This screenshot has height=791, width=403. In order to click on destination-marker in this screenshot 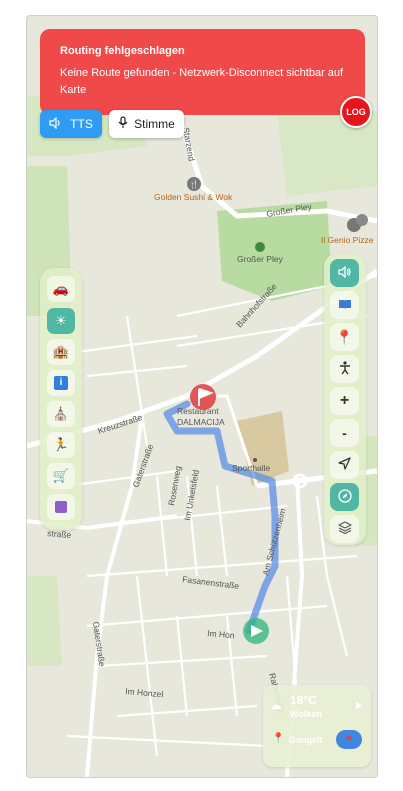, I will do `click(203, 397)`.